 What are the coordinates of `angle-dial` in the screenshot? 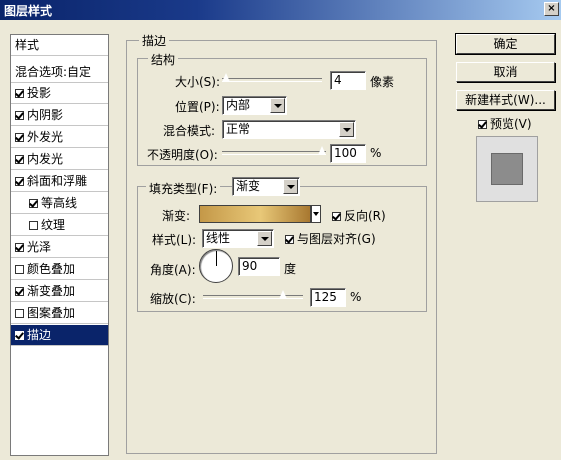 It's located at (216, 266).